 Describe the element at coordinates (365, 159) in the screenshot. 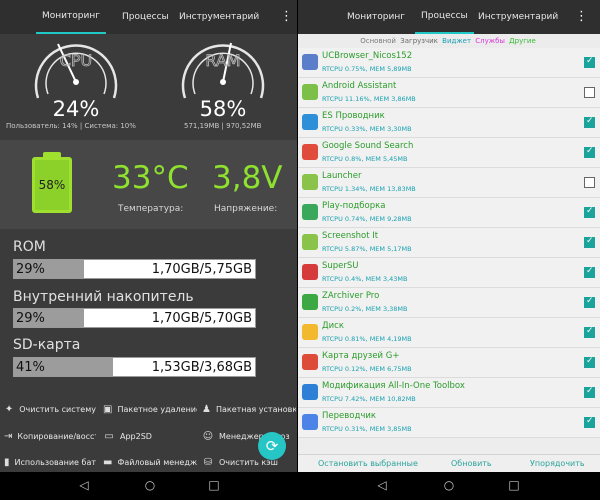

I see `process-stats: RTCPU 0.8%, MEM 5,45MB` at that location.